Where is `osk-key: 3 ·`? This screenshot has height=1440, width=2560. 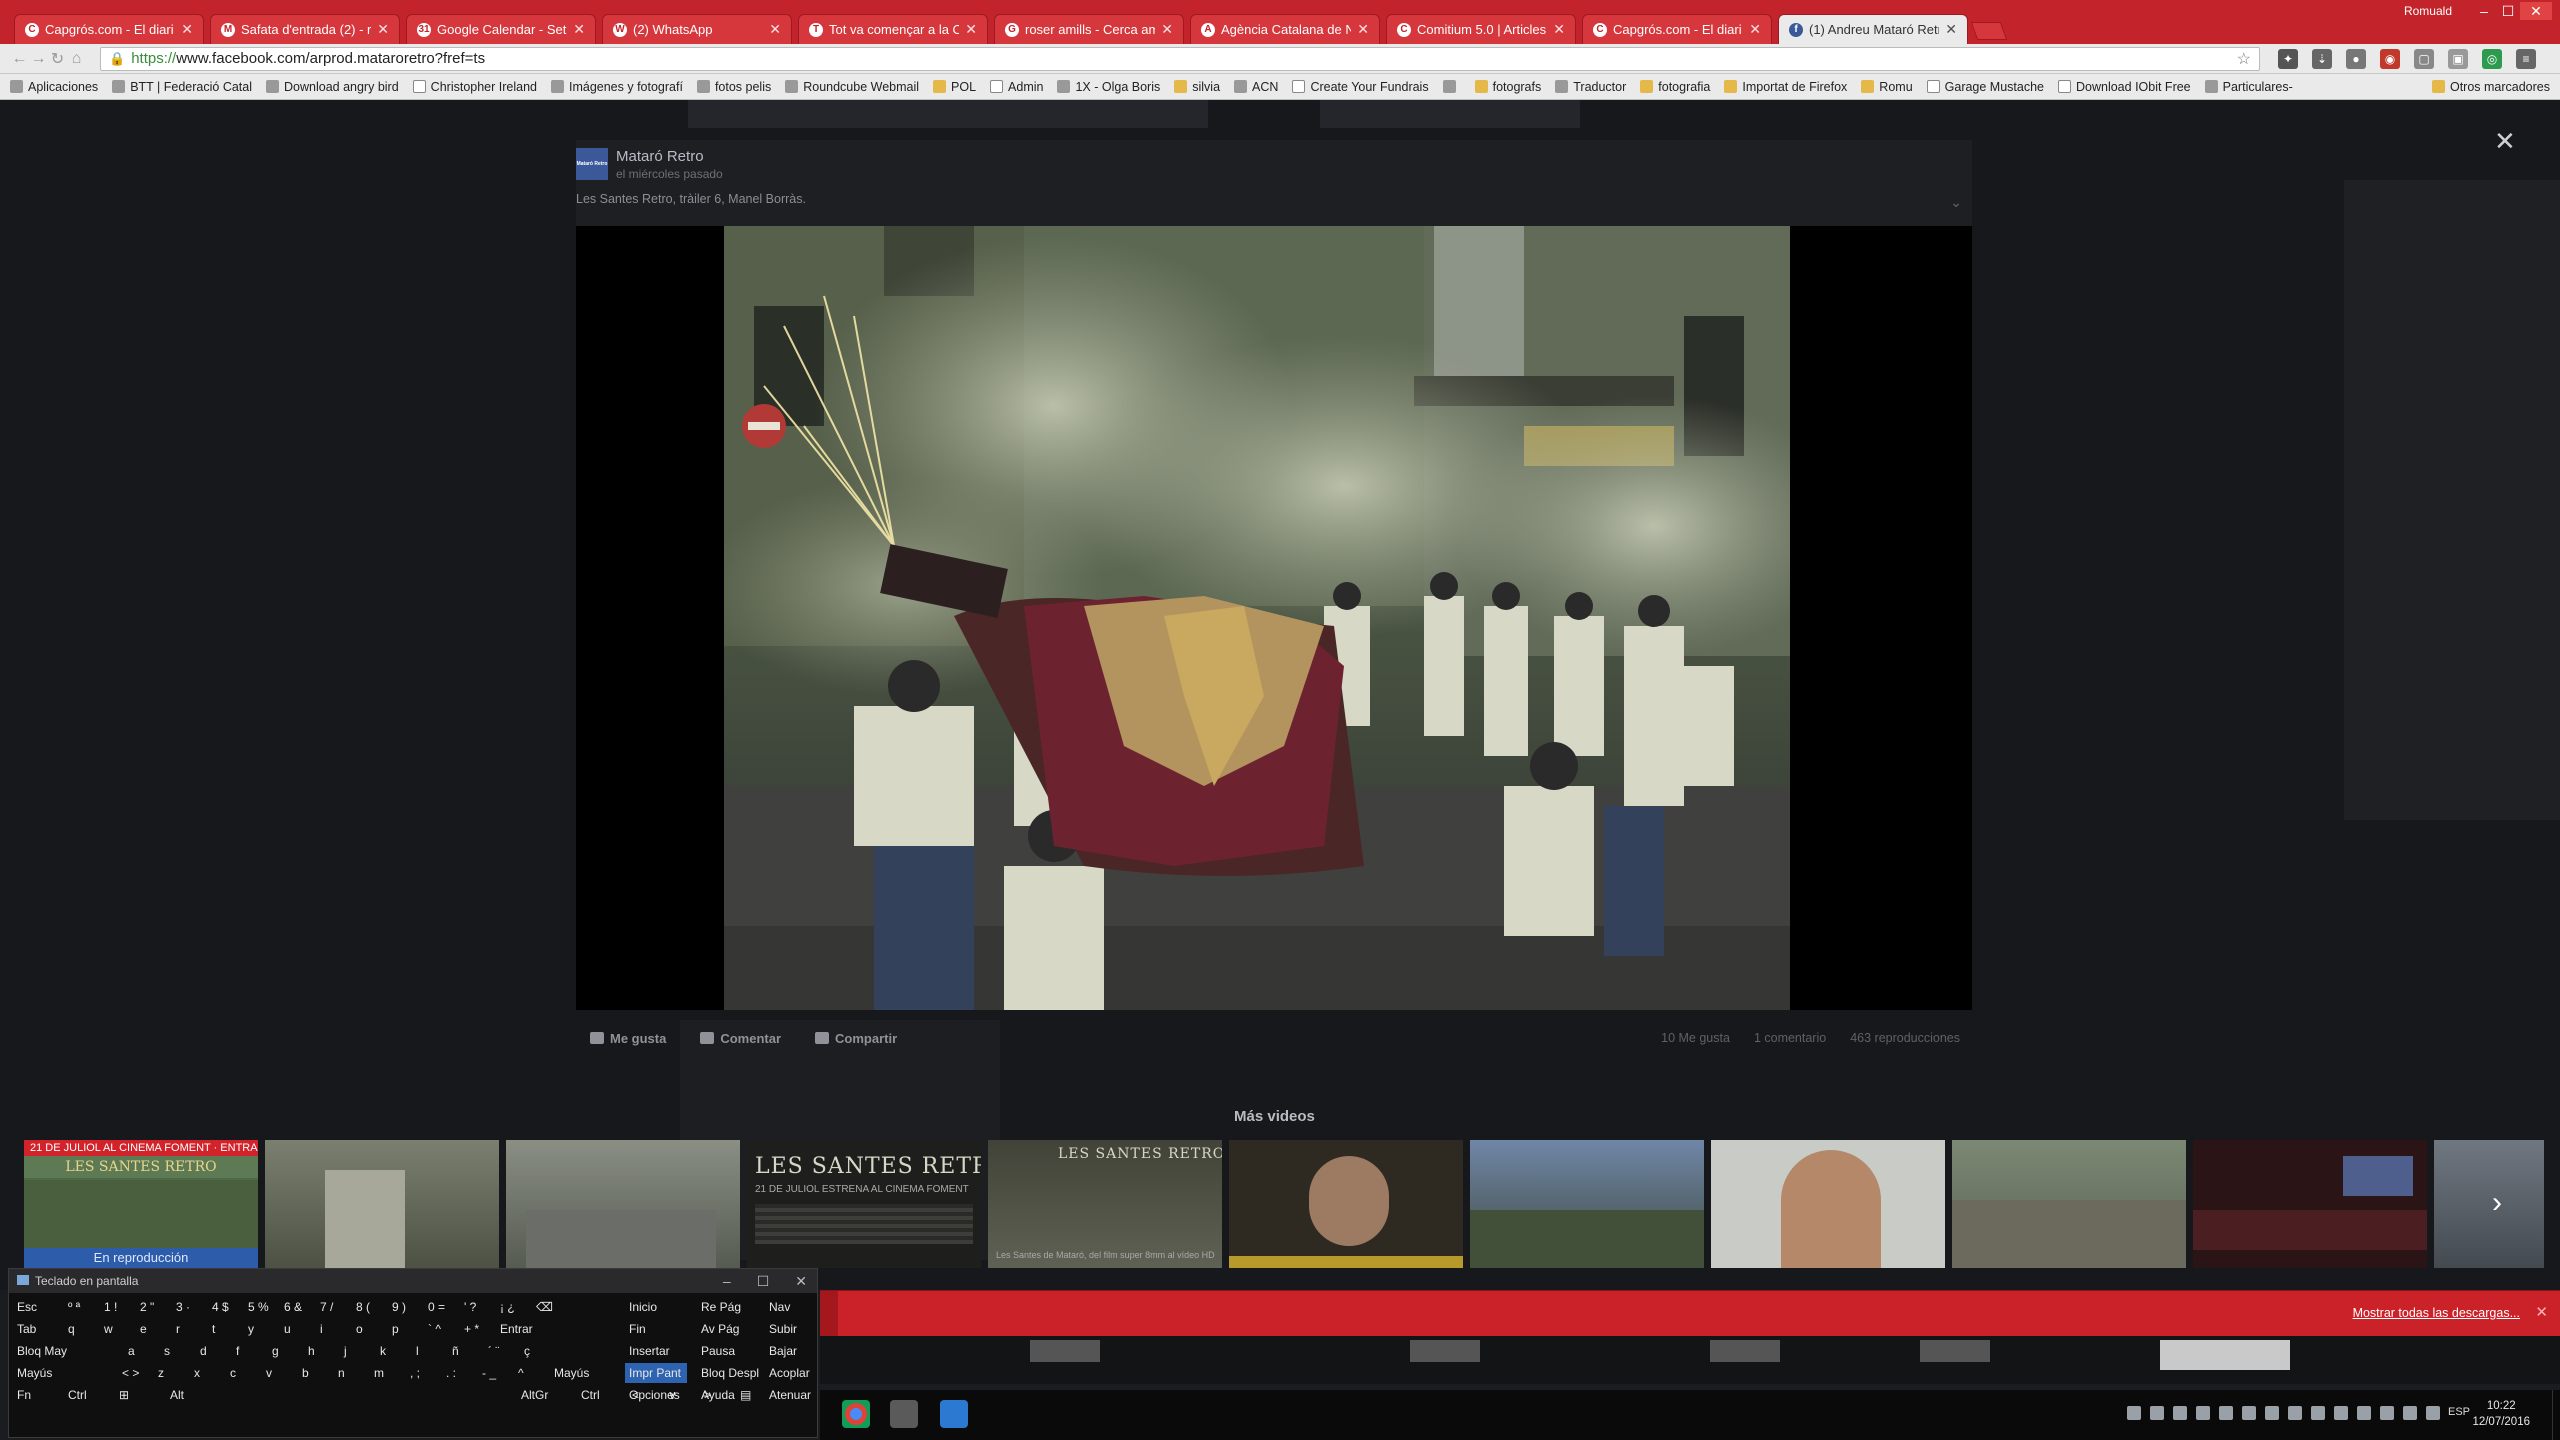
osk-key: 3 · is located at coordinates (190, 1307).